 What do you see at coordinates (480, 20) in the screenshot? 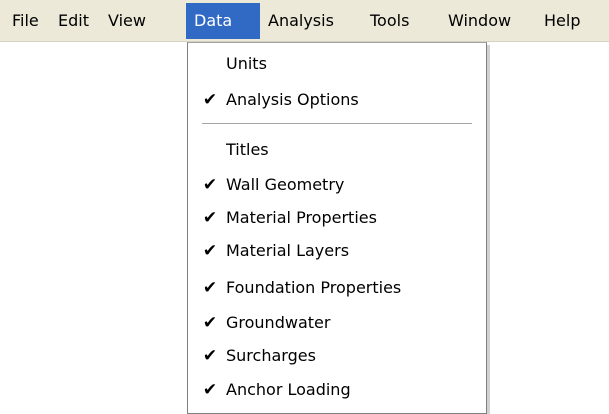
I see `menu-window-label: Window` at bounding box center [480, 20].